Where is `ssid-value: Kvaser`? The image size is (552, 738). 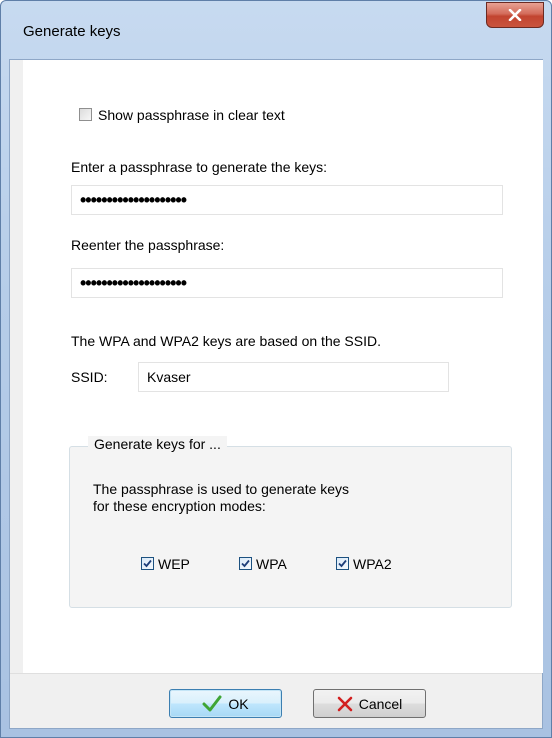
ssid-value: Kvaser is located at coordinates (169, 377).